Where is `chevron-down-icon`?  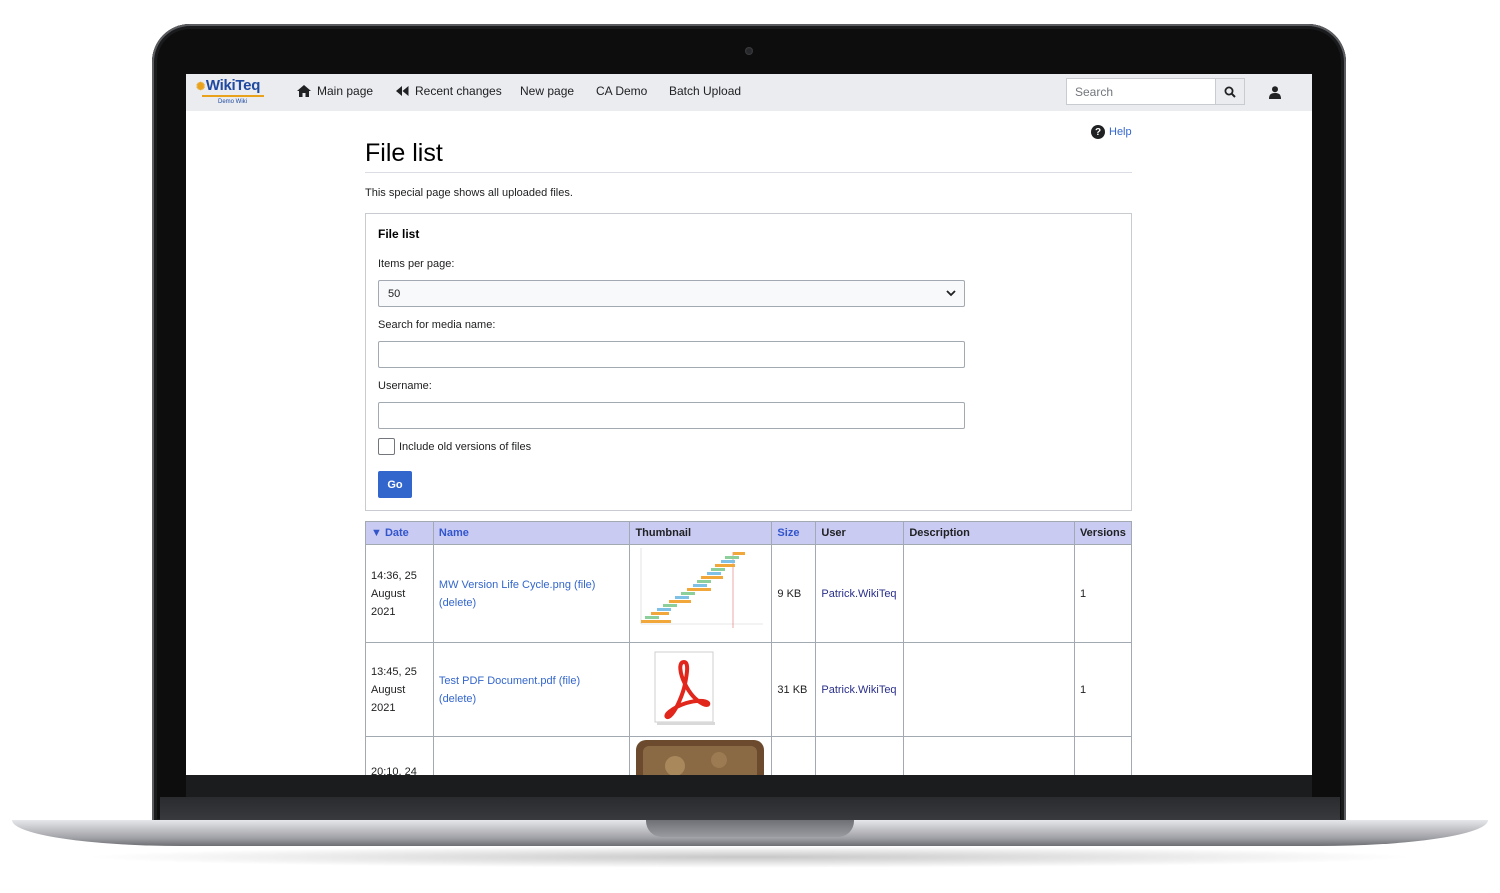
chevron-down-icon is located at coordinates (951, 293).